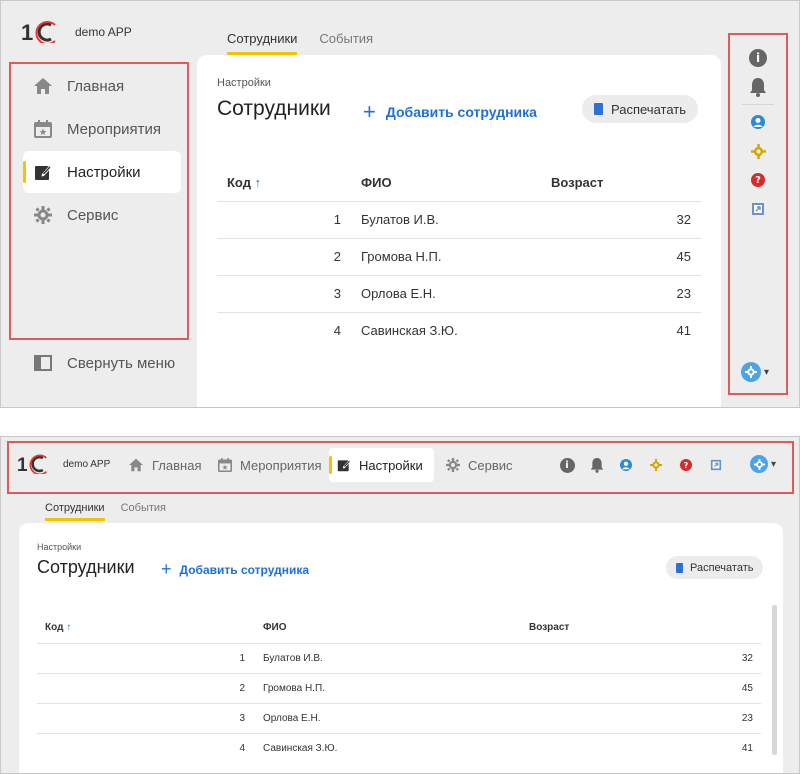 The height and width of the screenshot is (774, 800). What do you see at coordinates (767, 372) in the screenshot?
I see `chevron-down-icon: ▾` at bounding box center [767, 372].